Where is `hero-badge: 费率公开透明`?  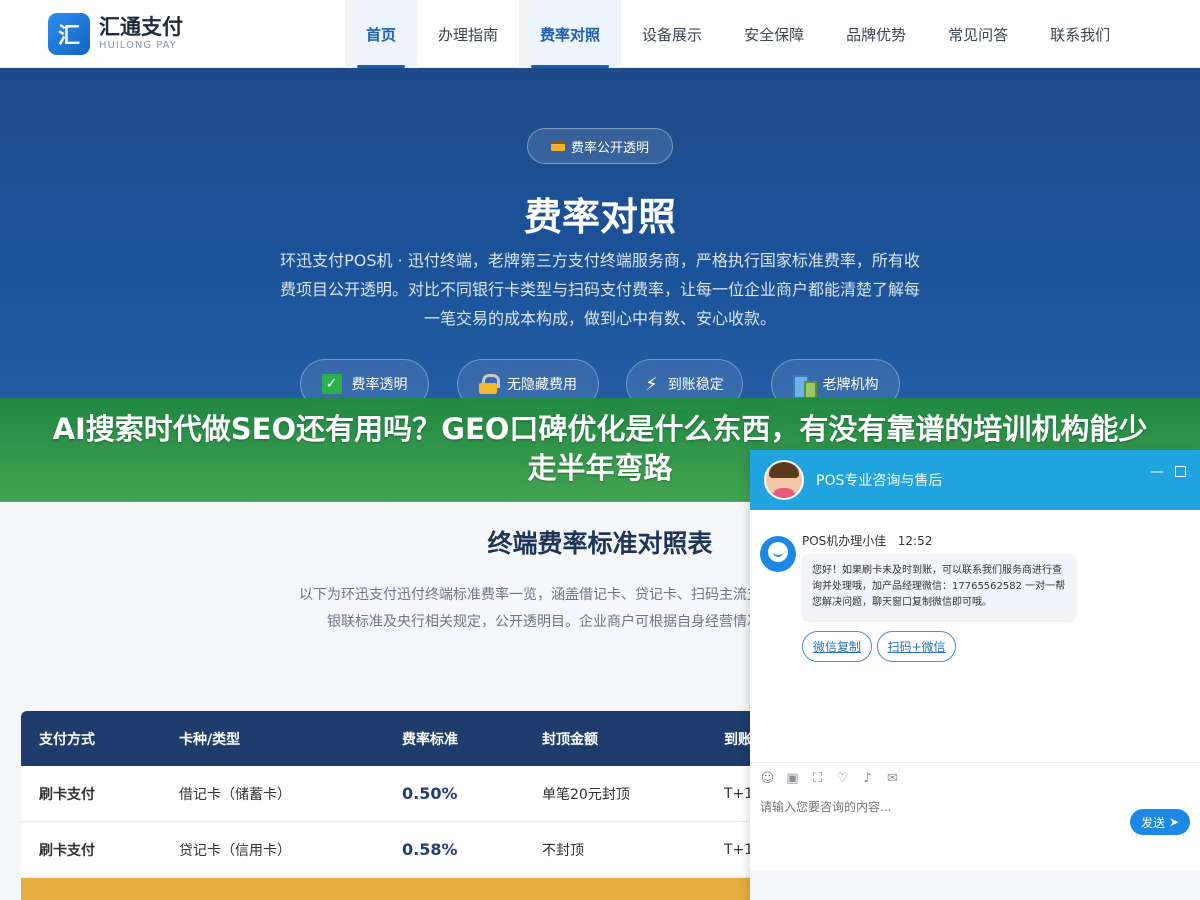
hero-badge: 费率公开透明 is located at coordinates (600, 146).